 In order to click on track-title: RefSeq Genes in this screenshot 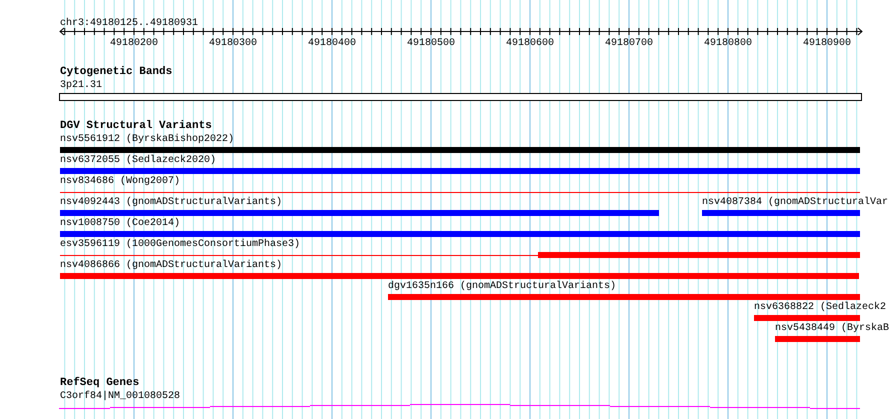, I will do `click(100, 383)`.